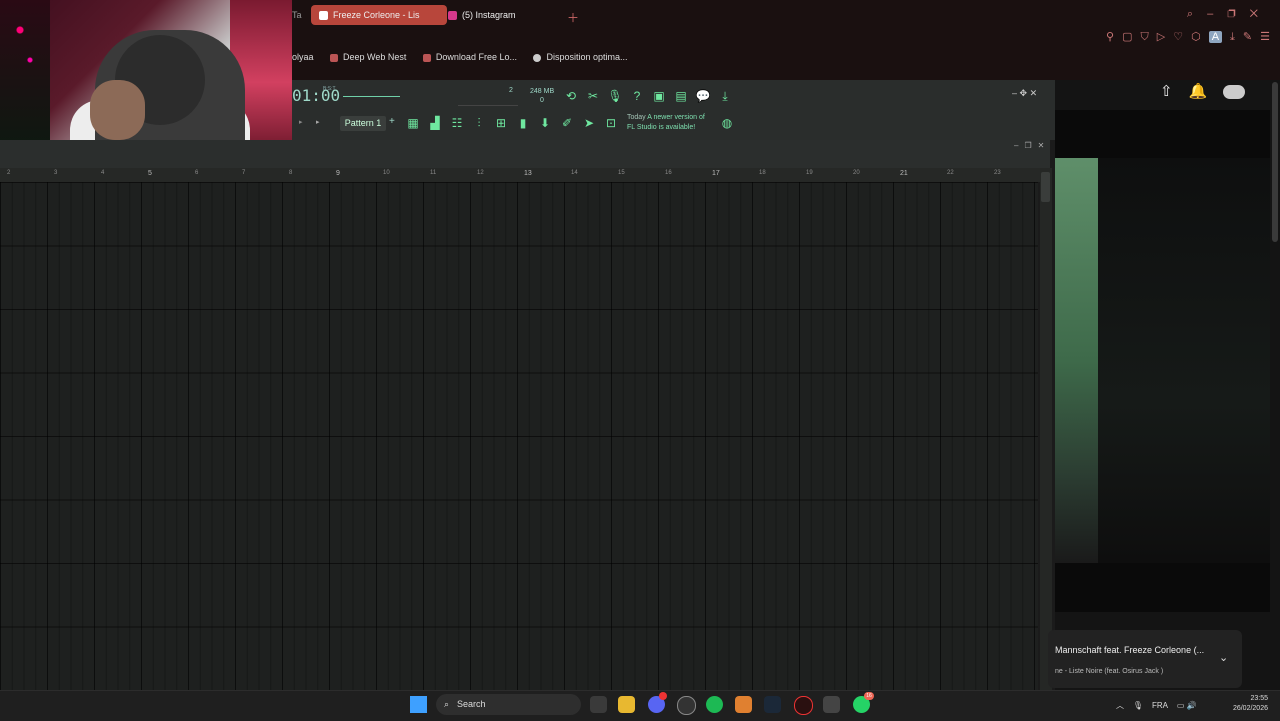 Image resolution: width=1280 pixels, height=721 pixels. I want to click on fl-window-controls: – ✥ ✕, so click(1024, 93).